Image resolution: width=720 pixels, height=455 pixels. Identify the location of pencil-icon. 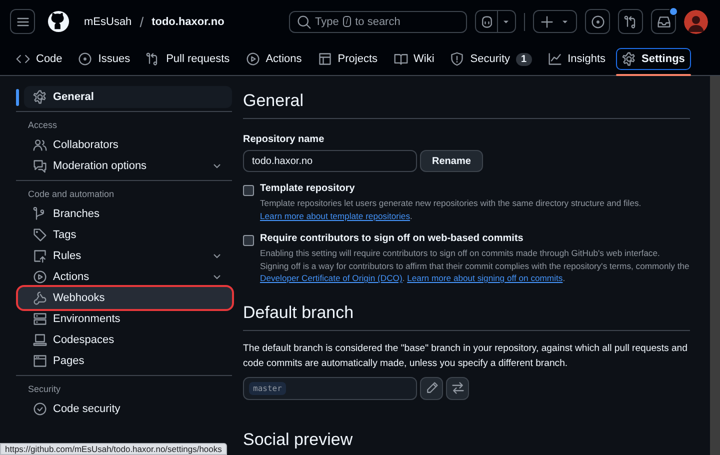
(431, 388).